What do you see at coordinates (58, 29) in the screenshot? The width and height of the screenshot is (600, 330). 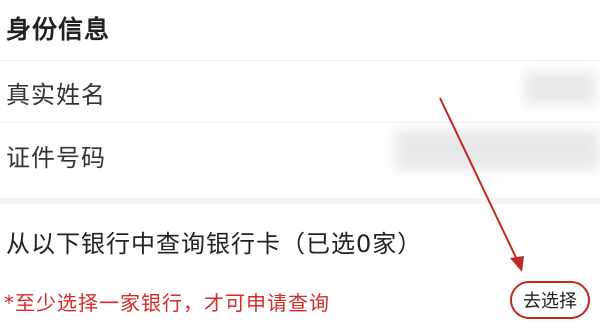 I see `section-title-identity: 身份信息` at bounding box center [58, 29].